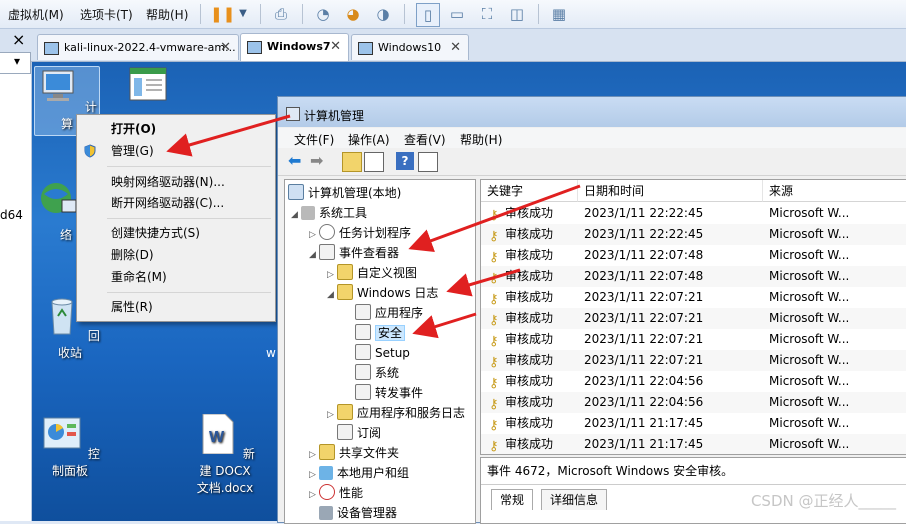  Describe the element at coordinates (823, 501) in the screenshot. I see `watermark: CSDN @正经人_____` at that location.